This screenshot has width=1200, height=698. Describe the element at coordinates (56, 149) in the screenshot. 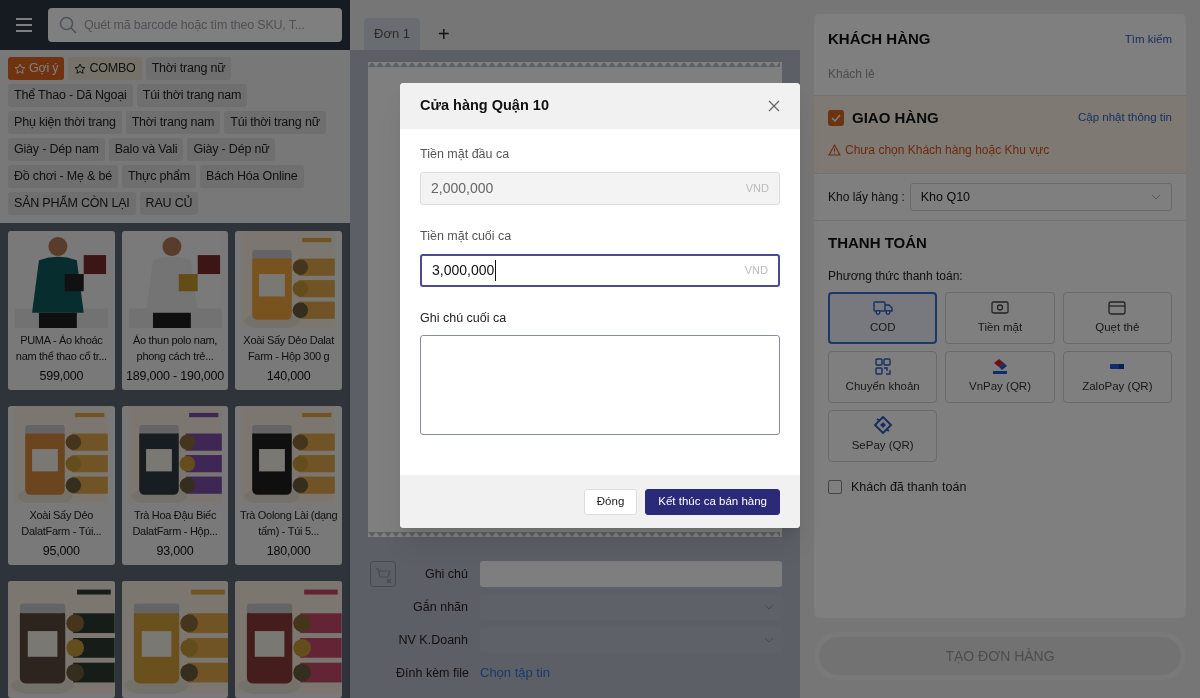

I see `category-tab: Giày - Dép nam` at that location.